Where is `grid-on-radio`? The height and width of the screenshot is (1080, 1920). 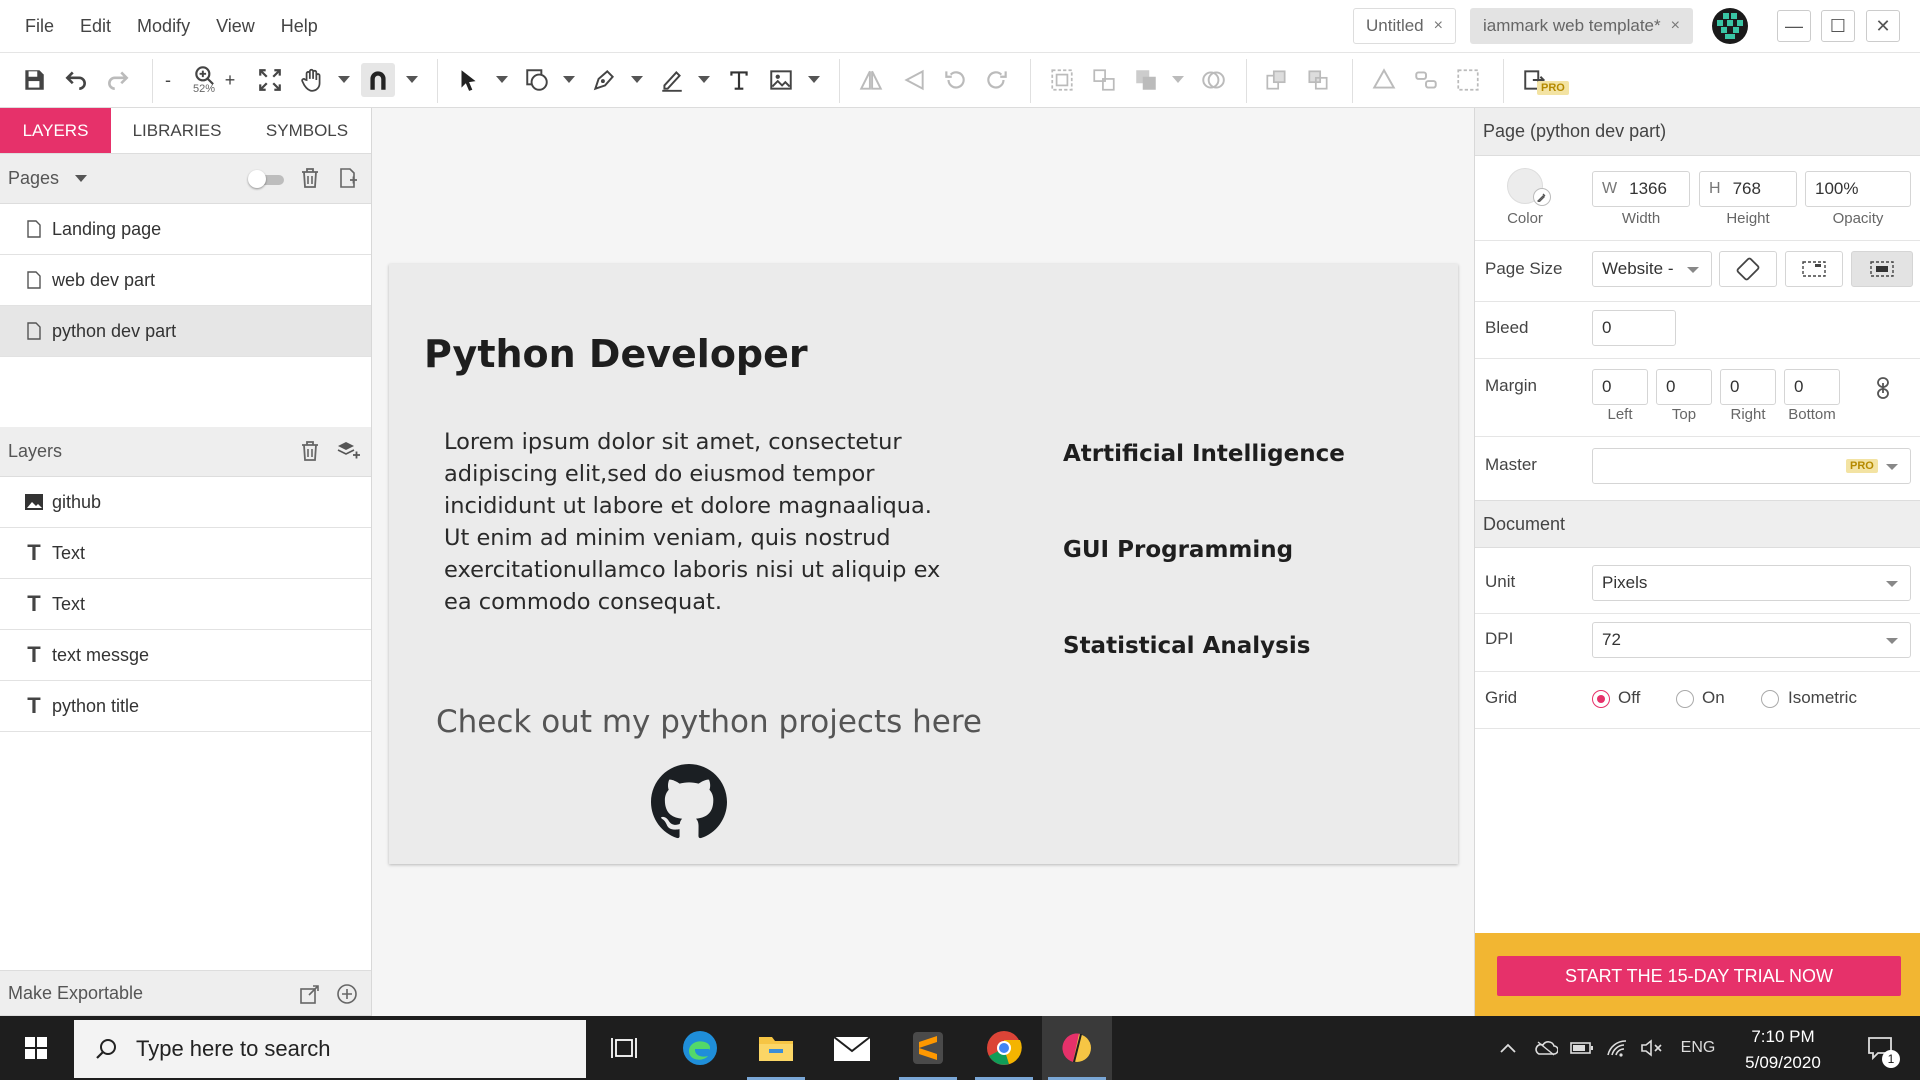
grid-on-radio is located at coordinates (1685, 699).